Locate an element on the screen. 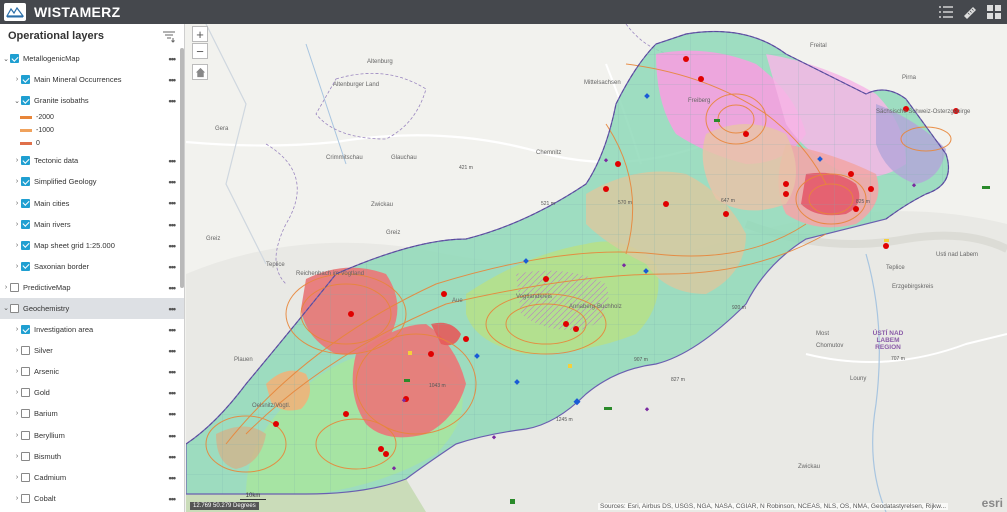 Image resolution: width=1007 pixels, height=512 pixels. layer-row: ⌄ MetallogenicMap ••• is located at coordinates (92, 58).